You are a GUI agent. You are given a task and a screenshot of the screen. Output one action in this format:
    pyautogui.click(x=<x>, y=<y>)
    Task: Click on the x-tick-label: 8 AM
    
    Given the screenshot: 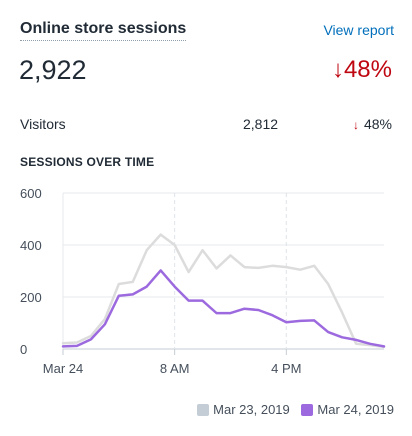 What is the action you would take?
    pyautogui.click(x=175, y=368)
    